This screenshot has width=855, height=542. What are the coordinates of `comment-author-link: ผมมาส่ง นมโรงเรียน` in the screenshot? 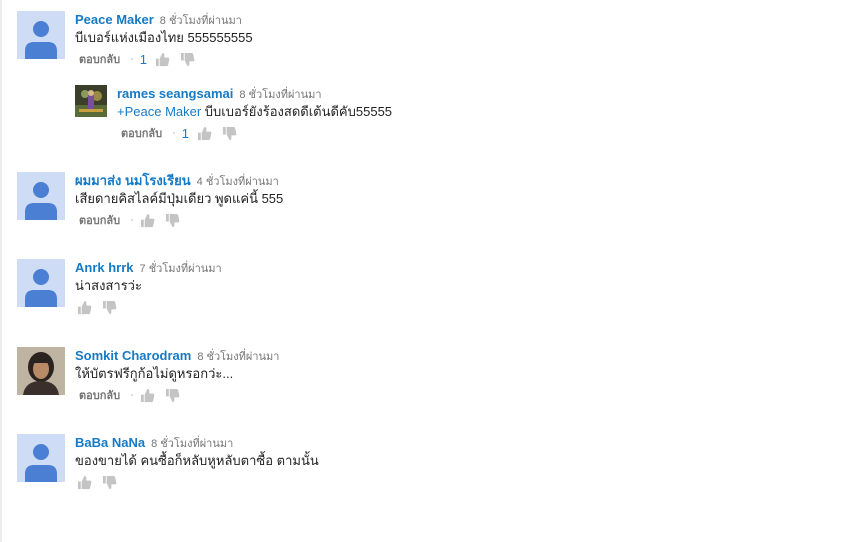 It's located at (133, 180).